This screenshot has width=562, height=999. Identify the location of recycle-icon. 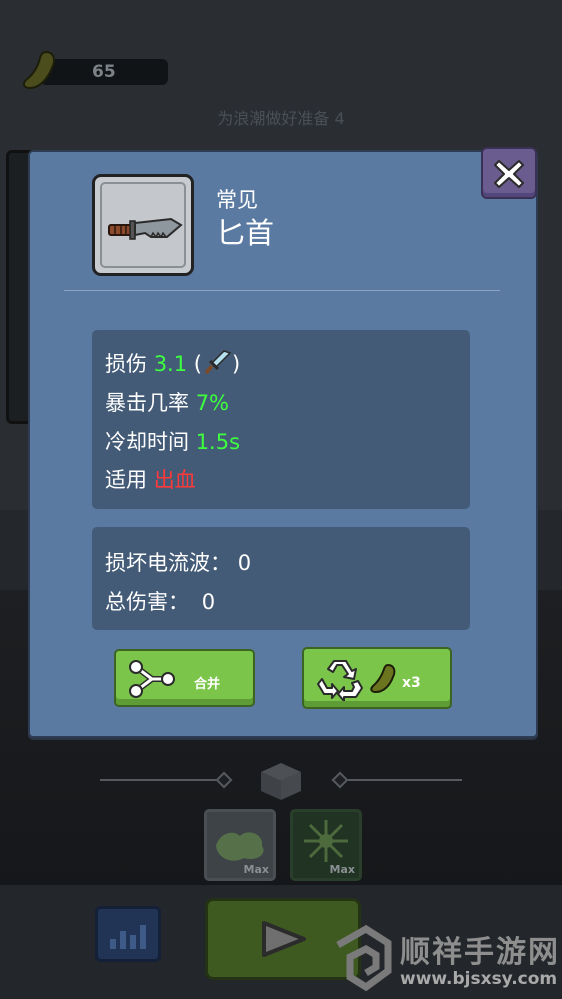
(340, 680).